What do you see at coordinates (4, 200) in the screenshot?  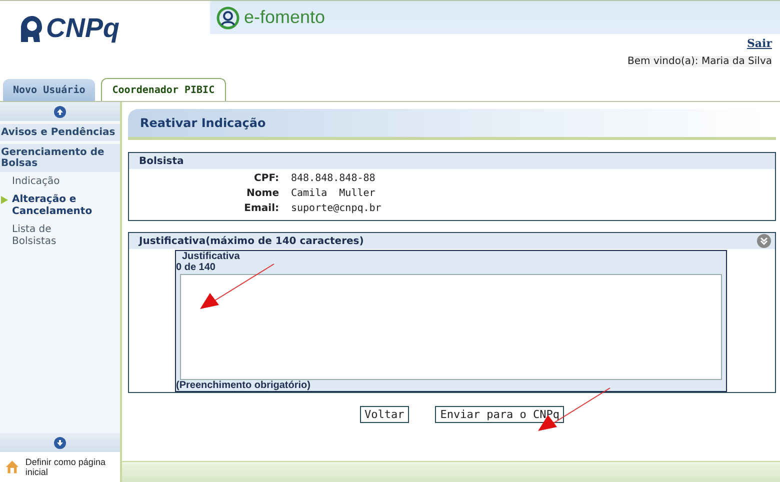 I see `triangle-icon` at bounding box center [4, 200].